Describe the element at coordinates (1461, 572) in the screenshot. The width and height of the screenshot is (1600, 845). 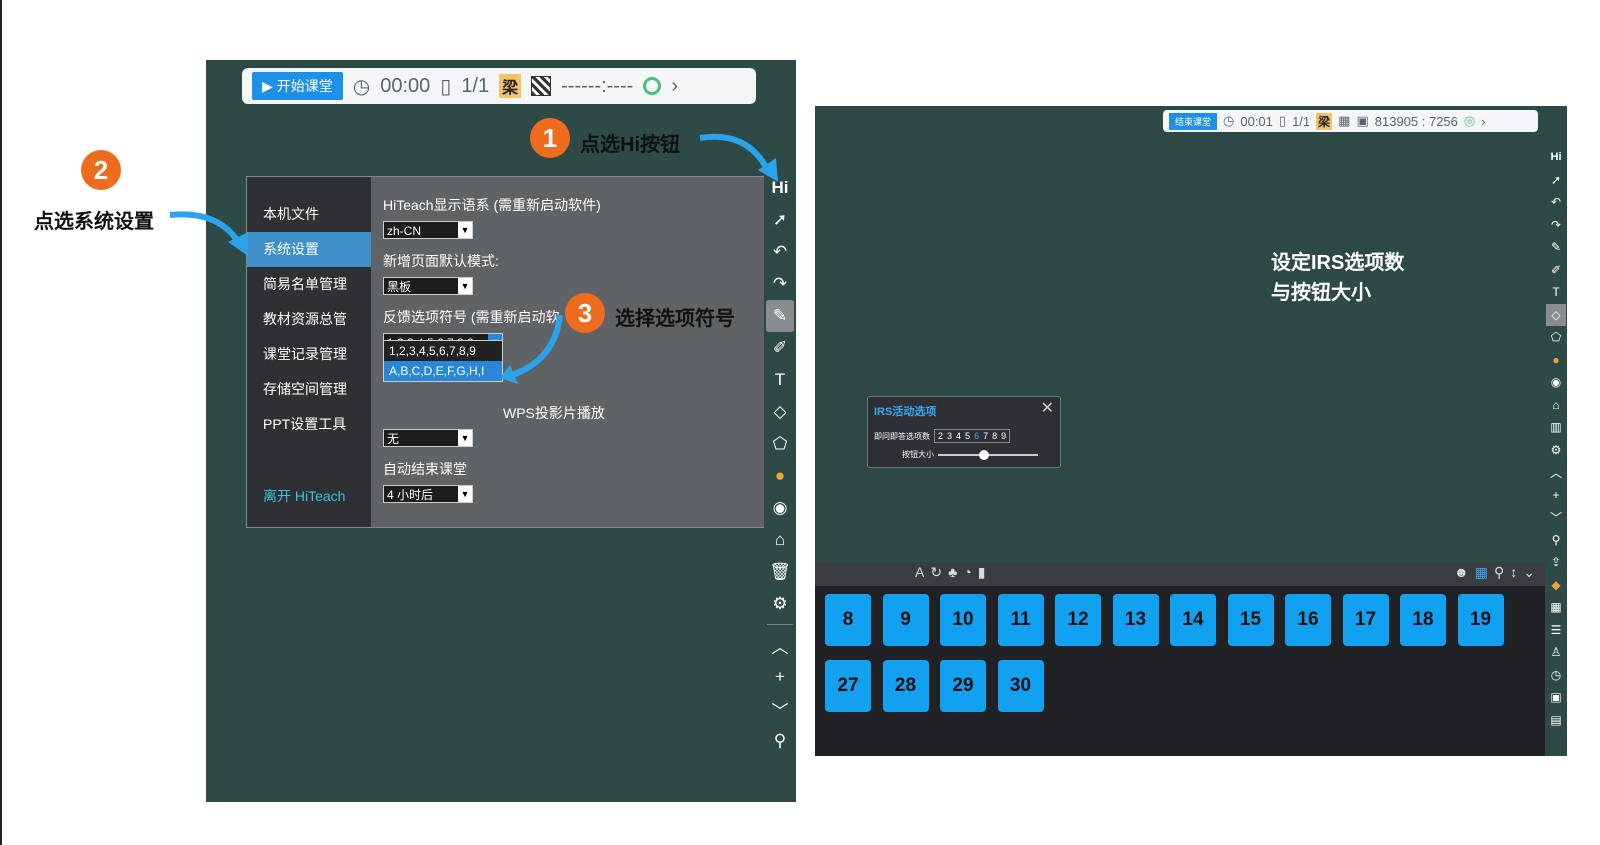
I see `people-icon: ☻` at that location.